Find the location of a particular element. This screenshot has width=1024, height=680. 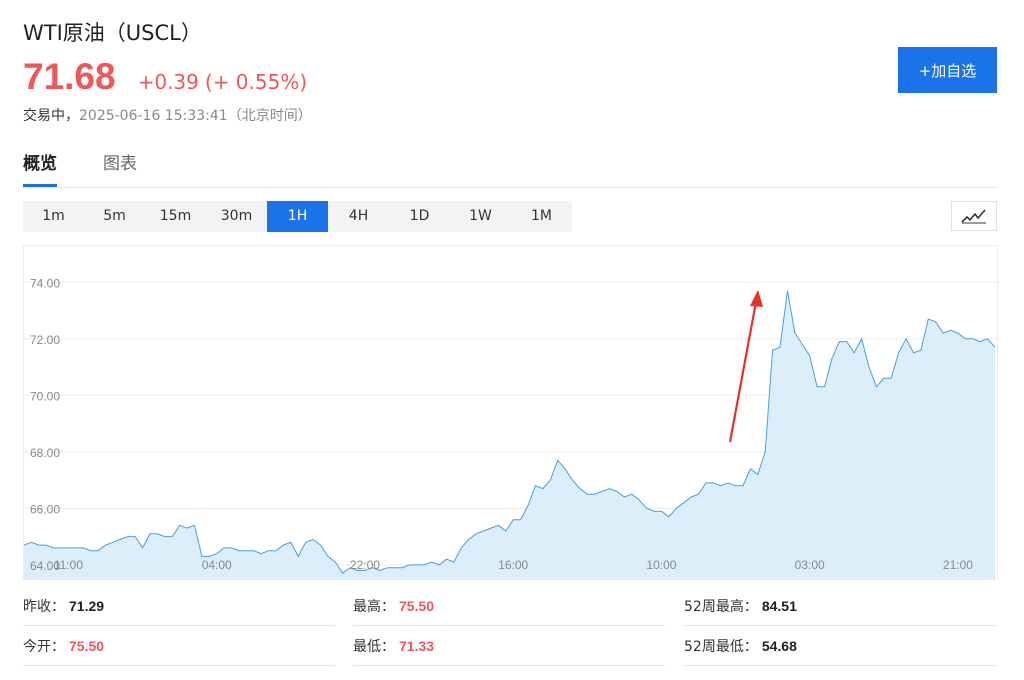

annotation-arrow-shaft is located at coordinates (743, 372).